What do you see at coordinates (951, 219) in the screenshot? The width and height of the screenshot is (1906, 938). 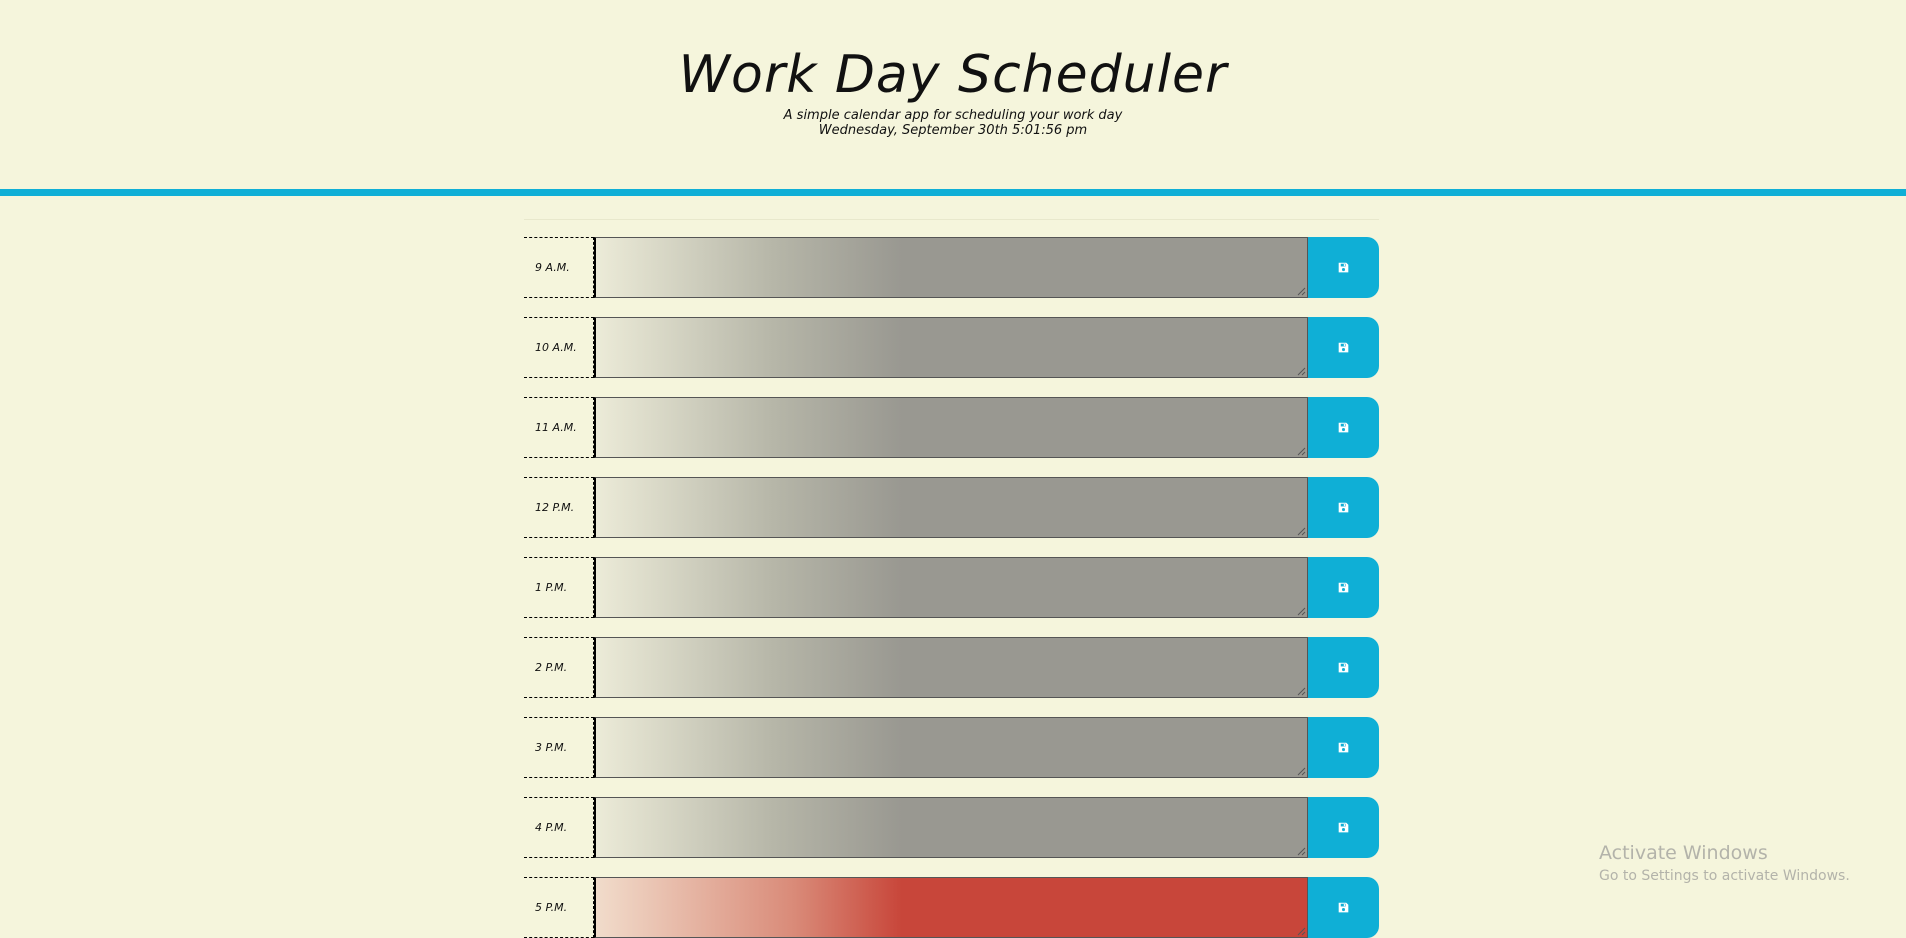 I see `divider` at bounding box center [951, 219].